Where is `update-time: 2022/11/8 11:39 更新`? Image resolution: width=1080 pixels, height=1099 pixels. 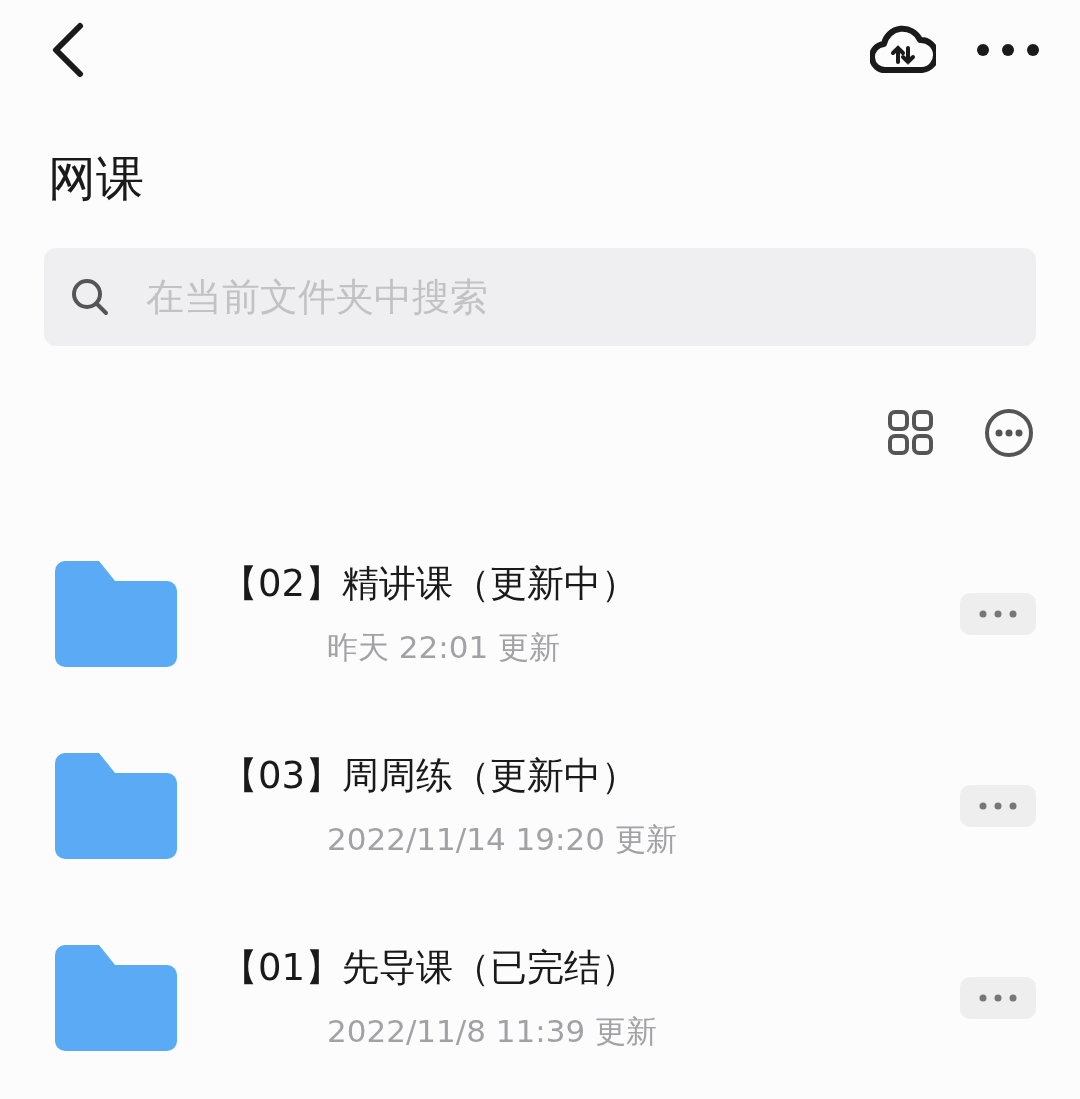
update-time: 2022/11/8 11:39 更新 is located at coordinates (492, 1031).